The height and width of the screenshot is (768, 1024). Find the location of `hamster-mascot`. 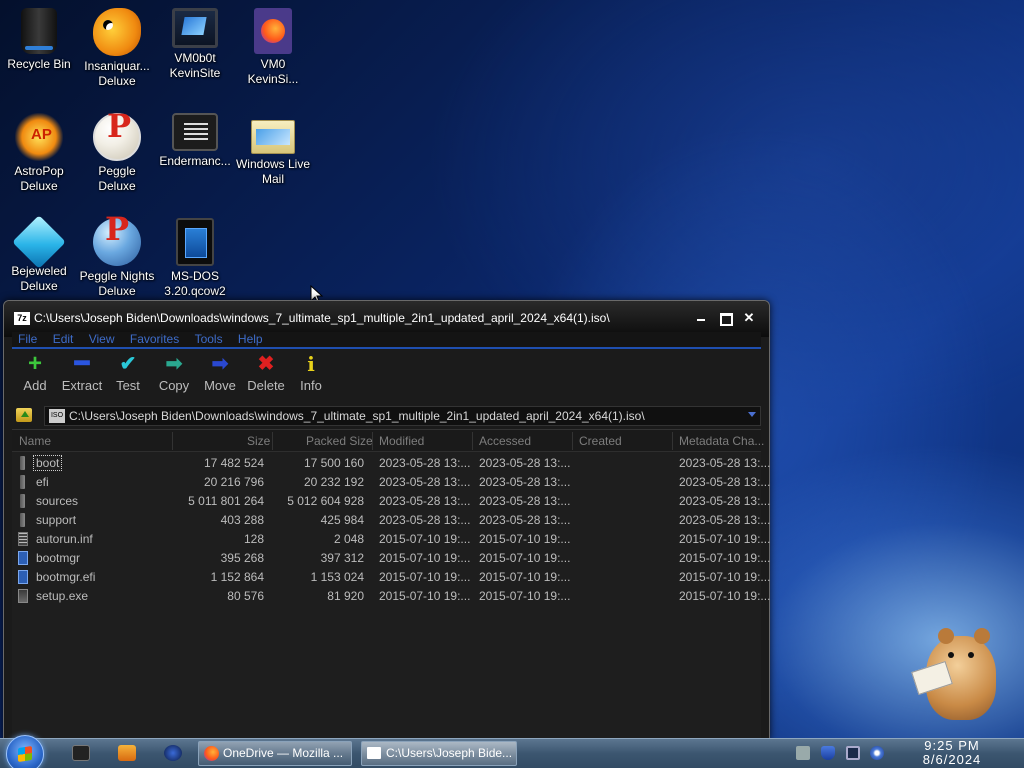

hamster-mascot is located at coordinates (958, 672).